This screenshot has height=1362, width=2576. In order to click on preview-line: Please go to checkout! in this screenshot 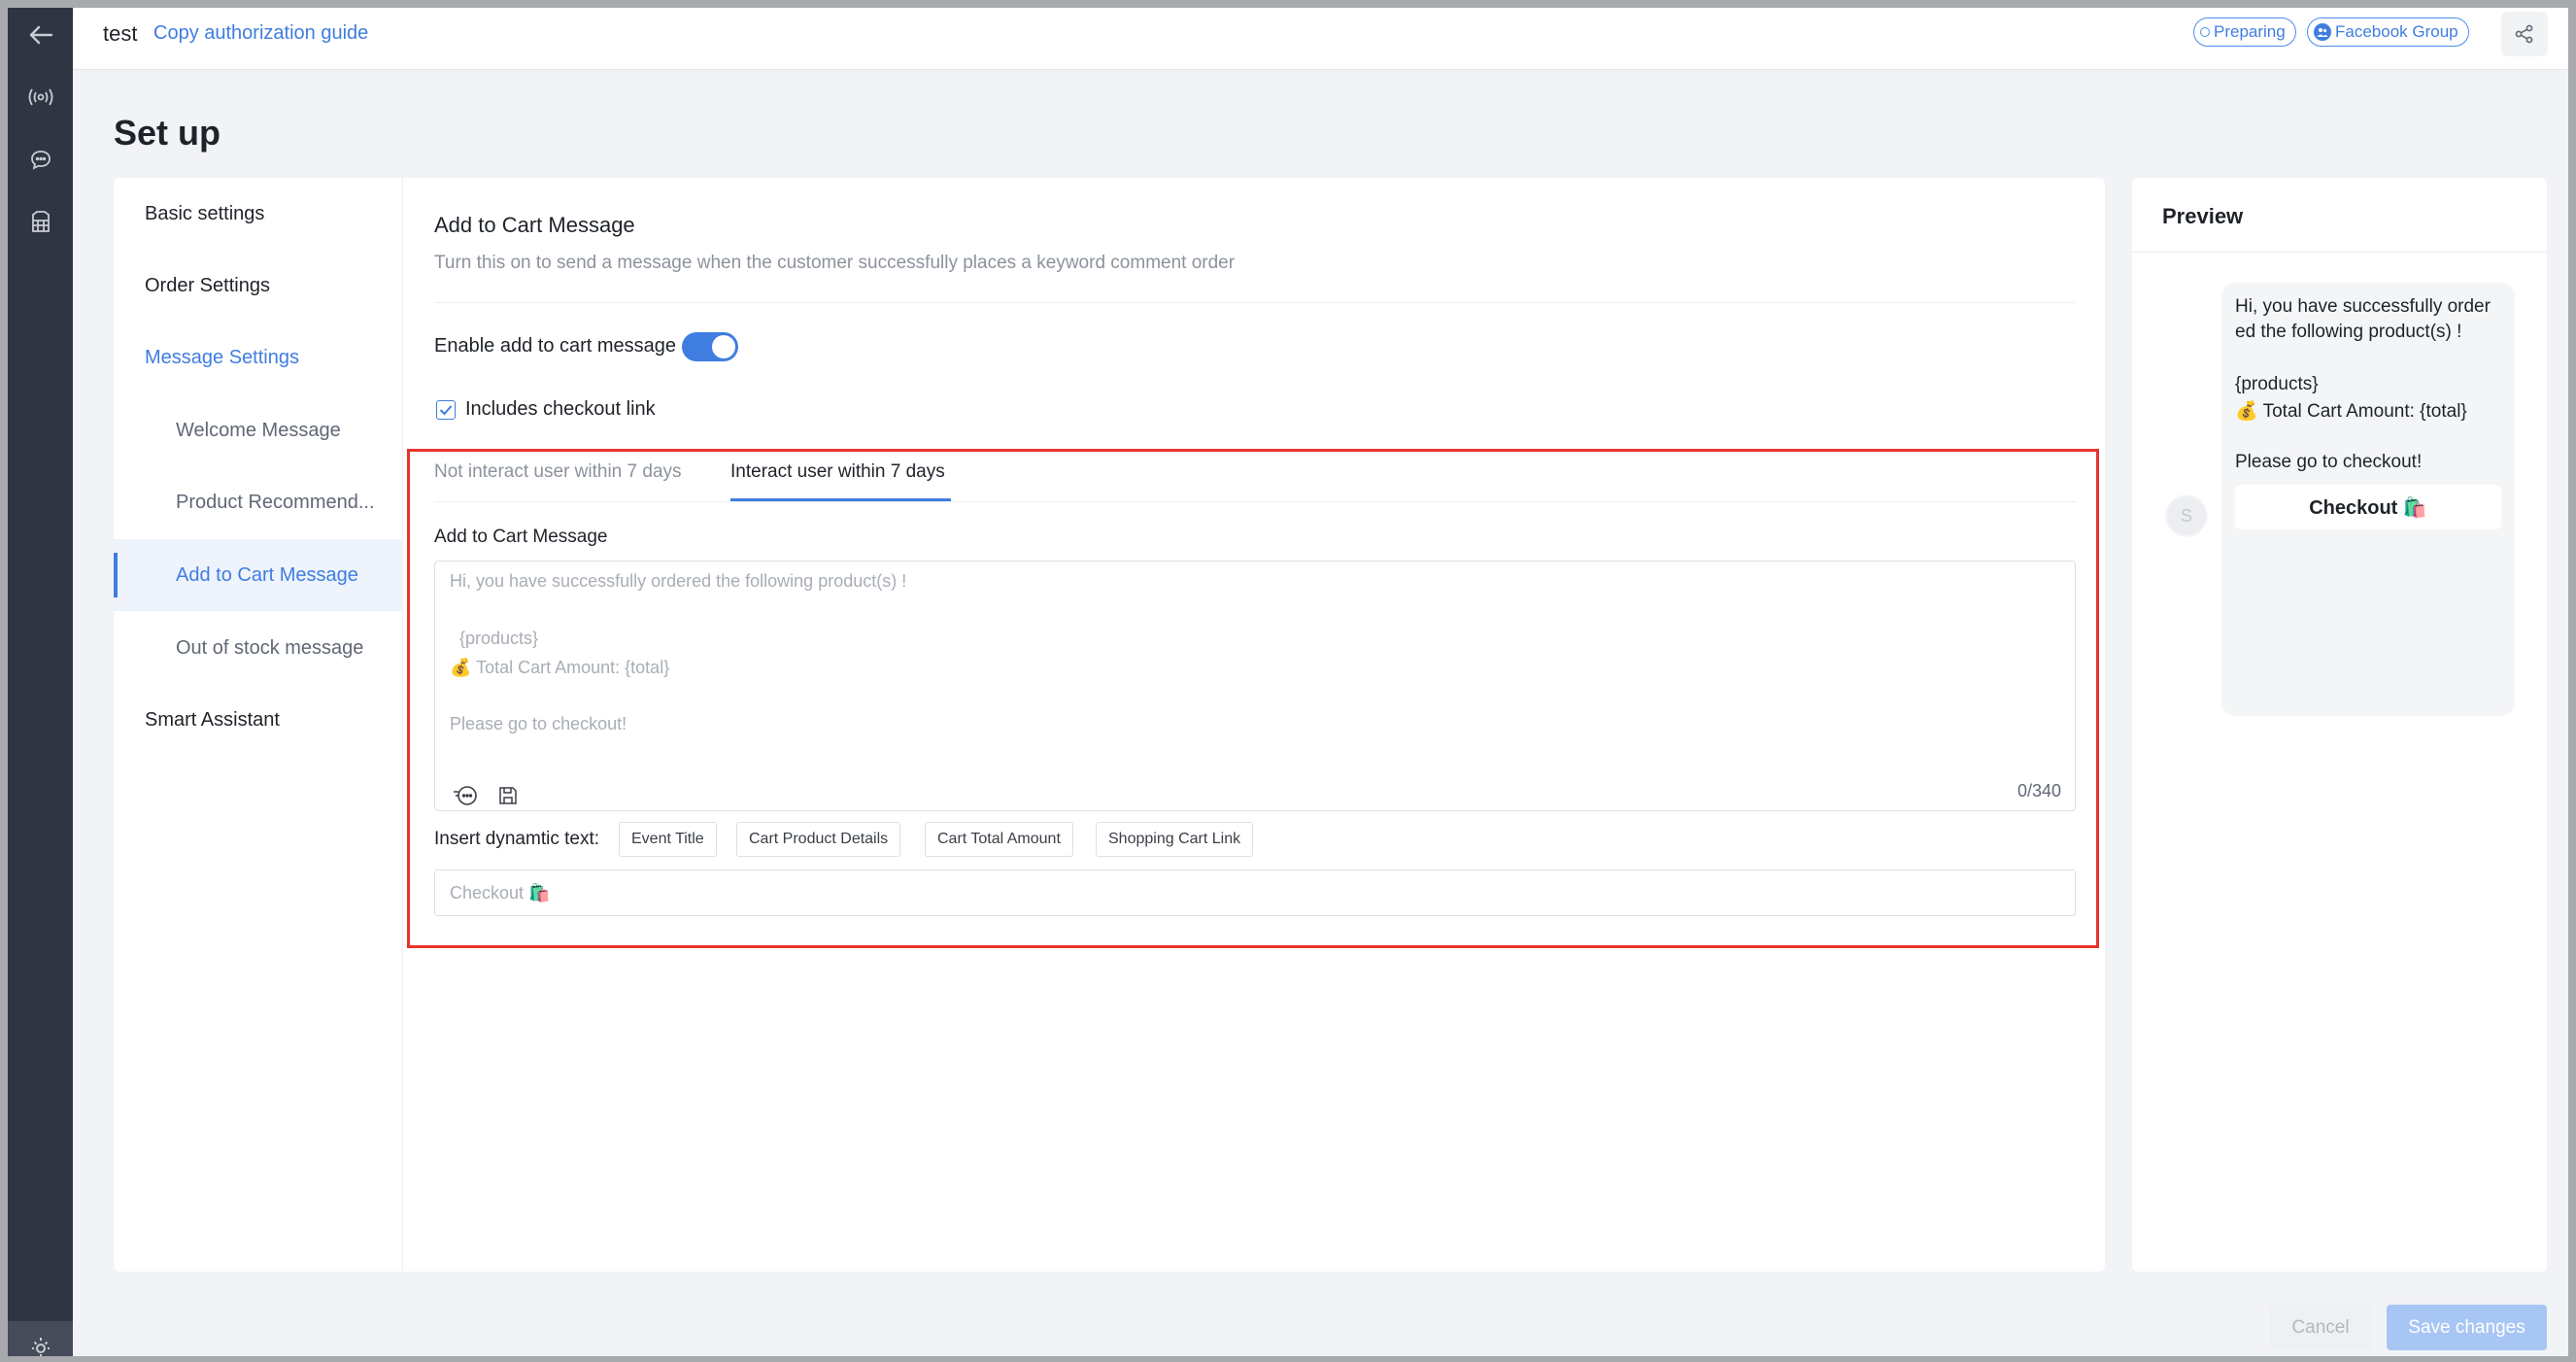, I will do `click(2329, 462)`.